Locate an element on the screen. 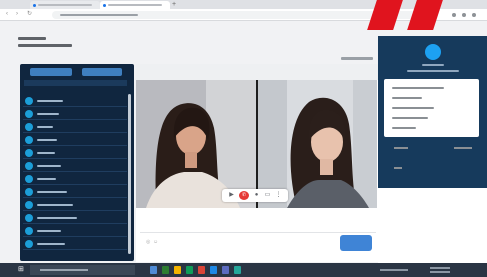  header-link is located at coordinates (357, 58).